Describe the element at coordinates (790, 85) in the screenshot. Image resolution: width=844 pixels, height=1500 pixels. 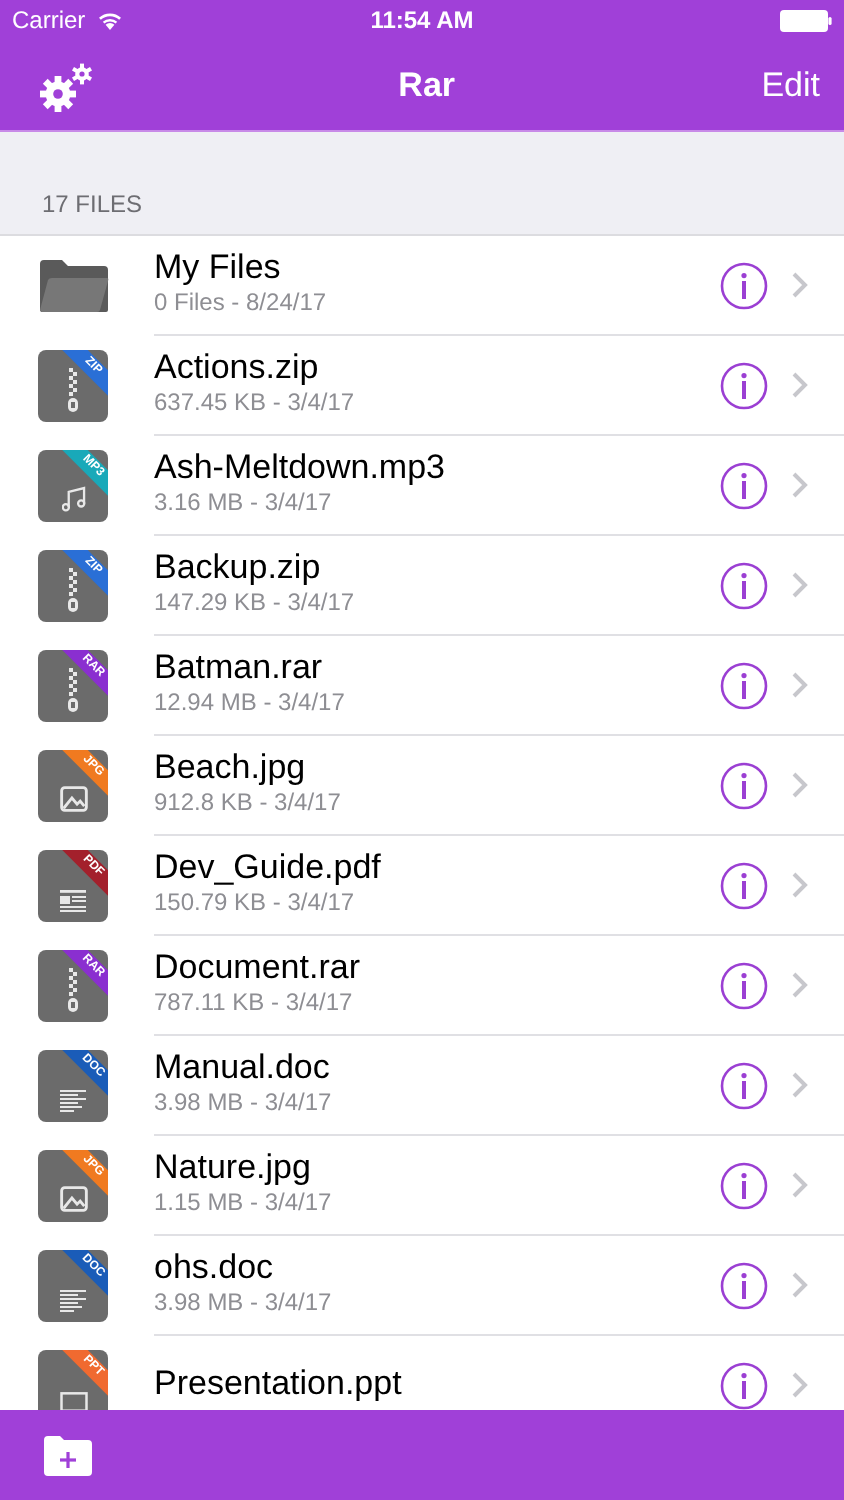
I see `edit-button: Edit` at that location.